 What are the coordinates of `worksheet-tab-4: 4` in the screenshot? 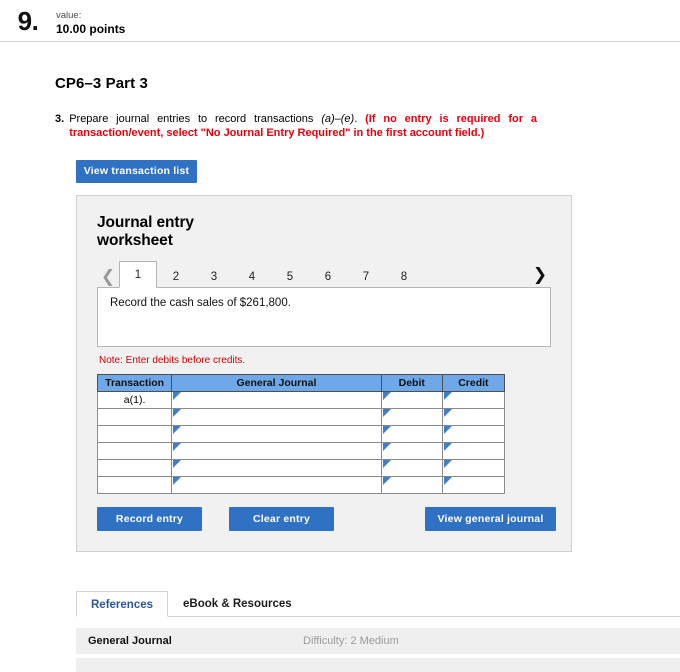 It's located at (252, 276).